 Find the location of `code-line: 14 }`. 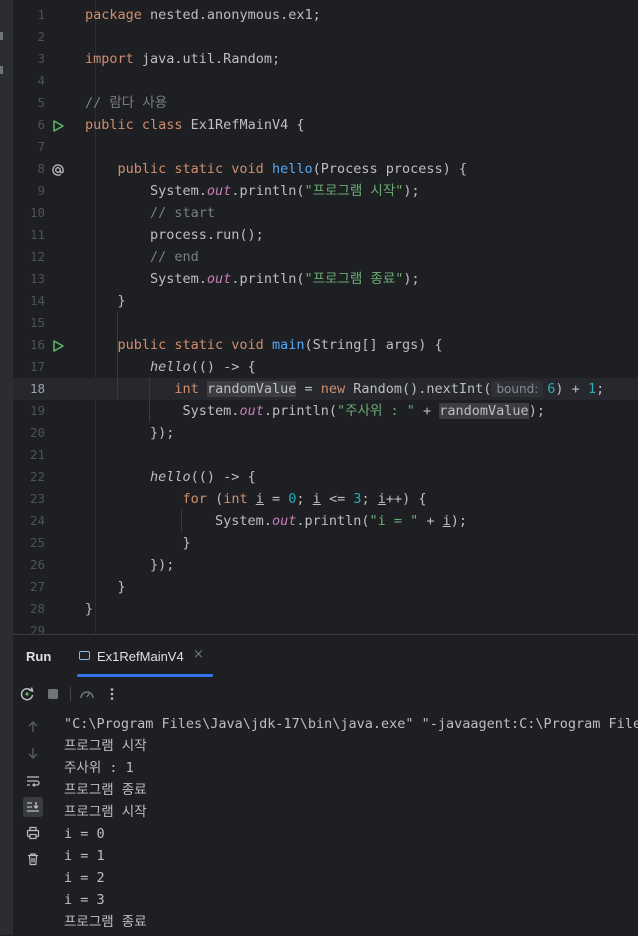

code-line: 14 } is located at coordinates (325, 301).